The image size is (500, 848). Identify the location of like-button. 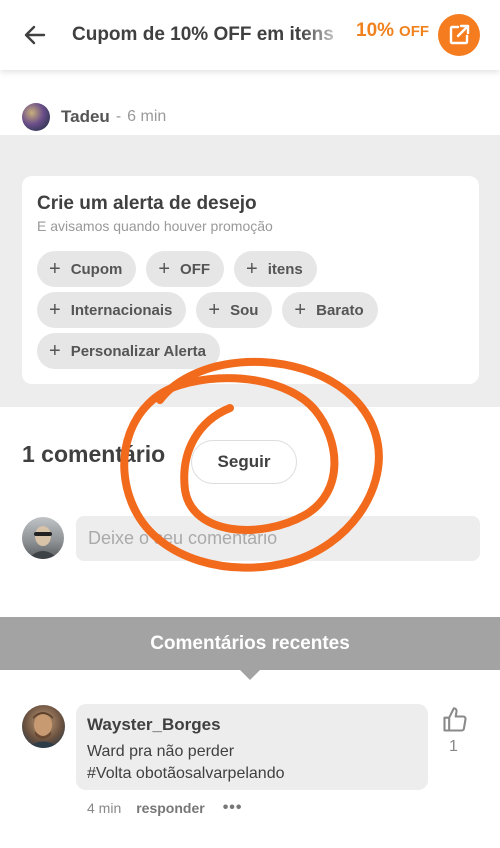
(455, 720).